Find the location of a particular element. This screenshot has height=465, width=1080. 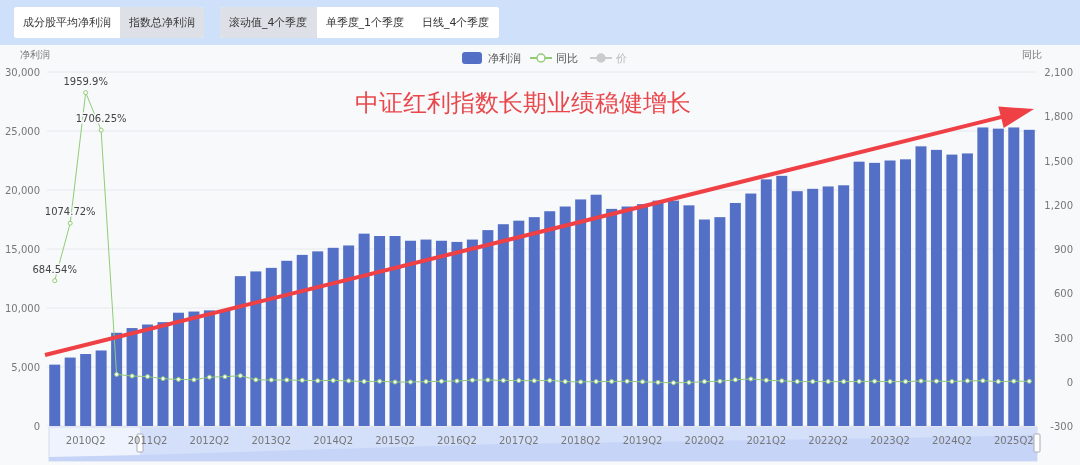

axis-tick-label: 2020Q2 is located at coordinates (704, 440).